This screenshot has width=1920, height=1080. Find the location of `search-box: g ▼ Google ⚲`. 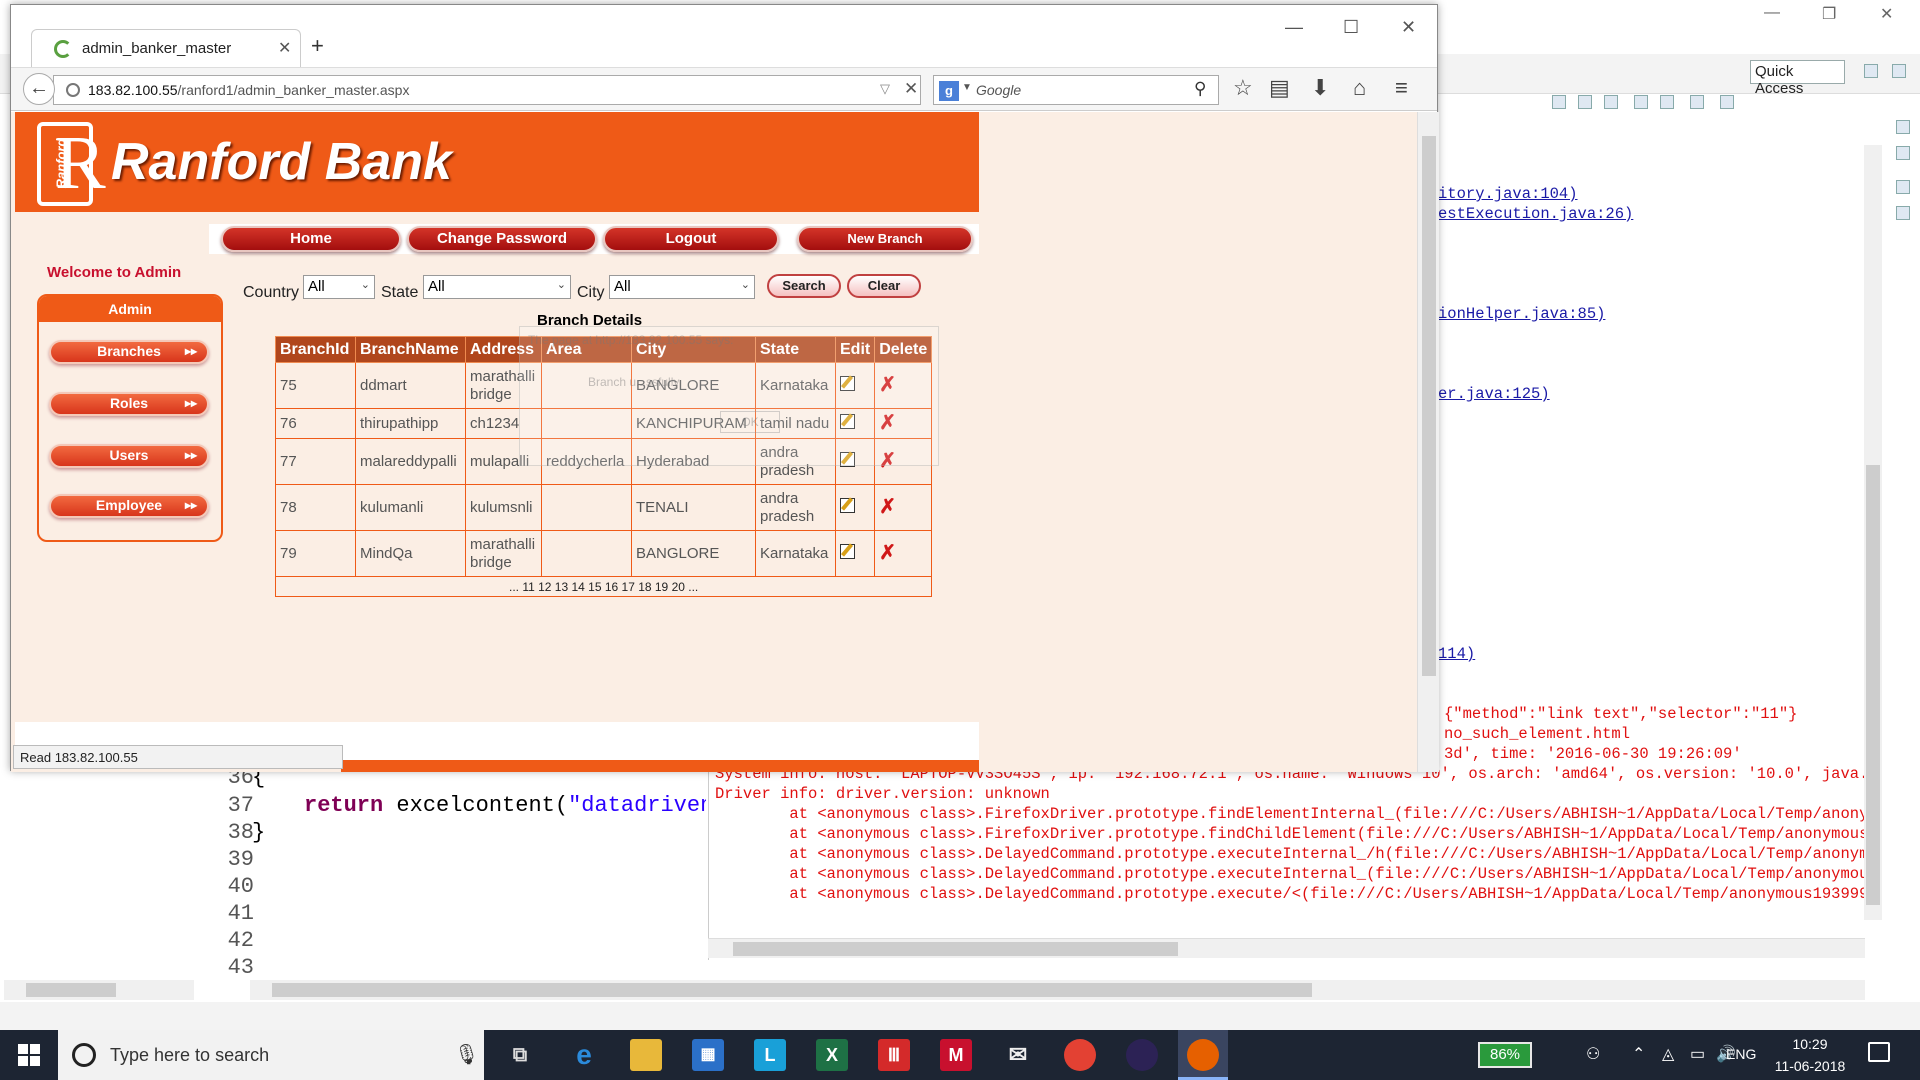

search-box: g ▼ Google ⚲ is located at coordinates (1076, 90).